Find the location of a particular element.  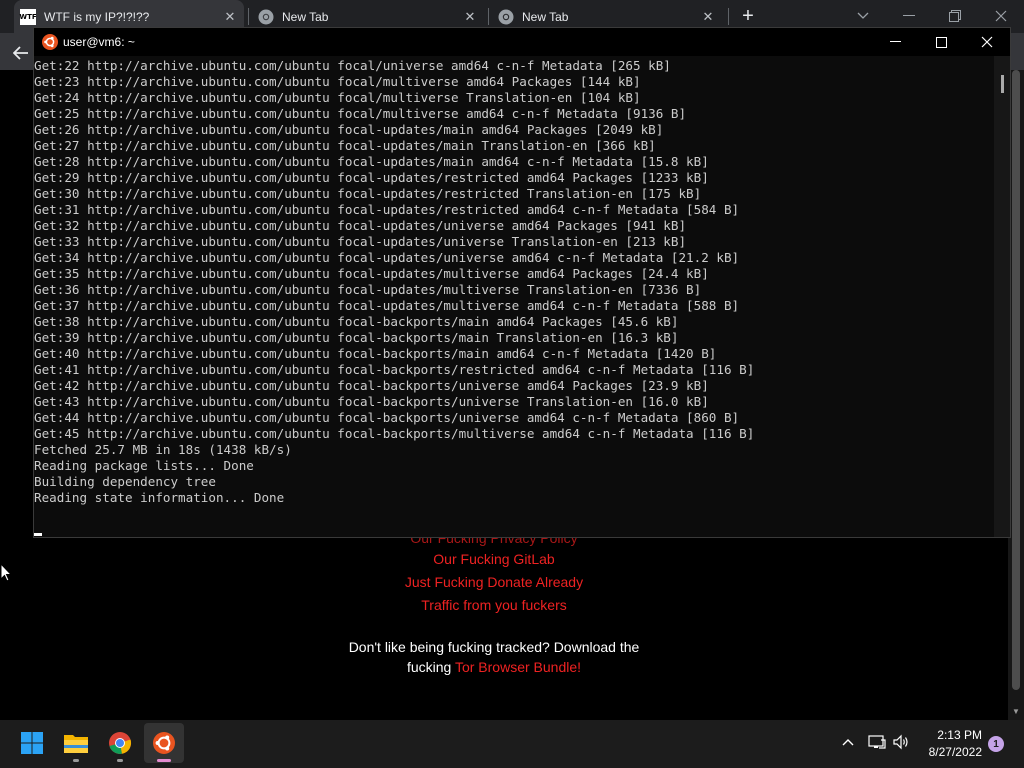

tor-promo-prefix: fucking is located at coordinates (430, 667).